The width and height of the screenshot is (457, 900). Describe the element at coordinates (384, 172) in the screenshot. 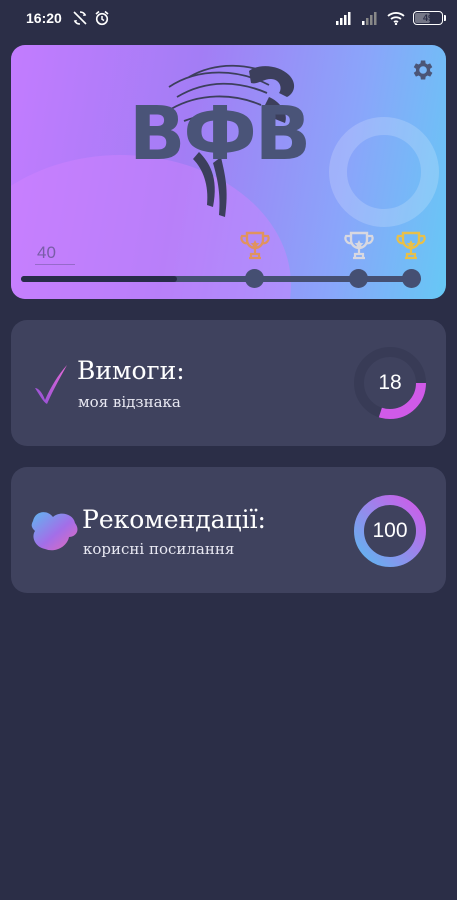

I see `hero-decor-ring` at that location.